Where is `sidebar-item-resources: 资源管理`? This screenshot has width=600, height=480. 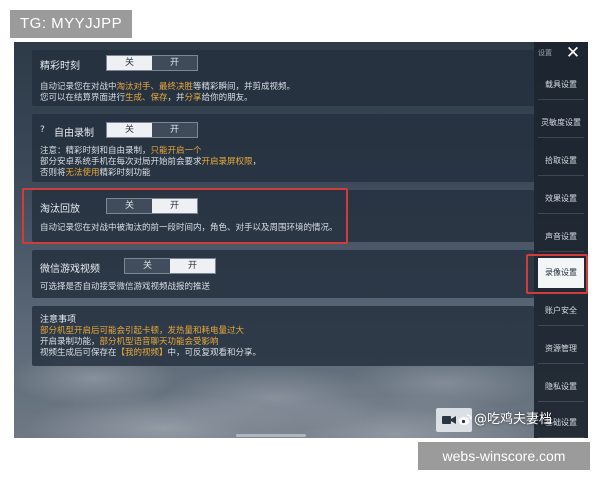
sidebar-item-resources: 资源管理 is located at coordinates (561, 349).